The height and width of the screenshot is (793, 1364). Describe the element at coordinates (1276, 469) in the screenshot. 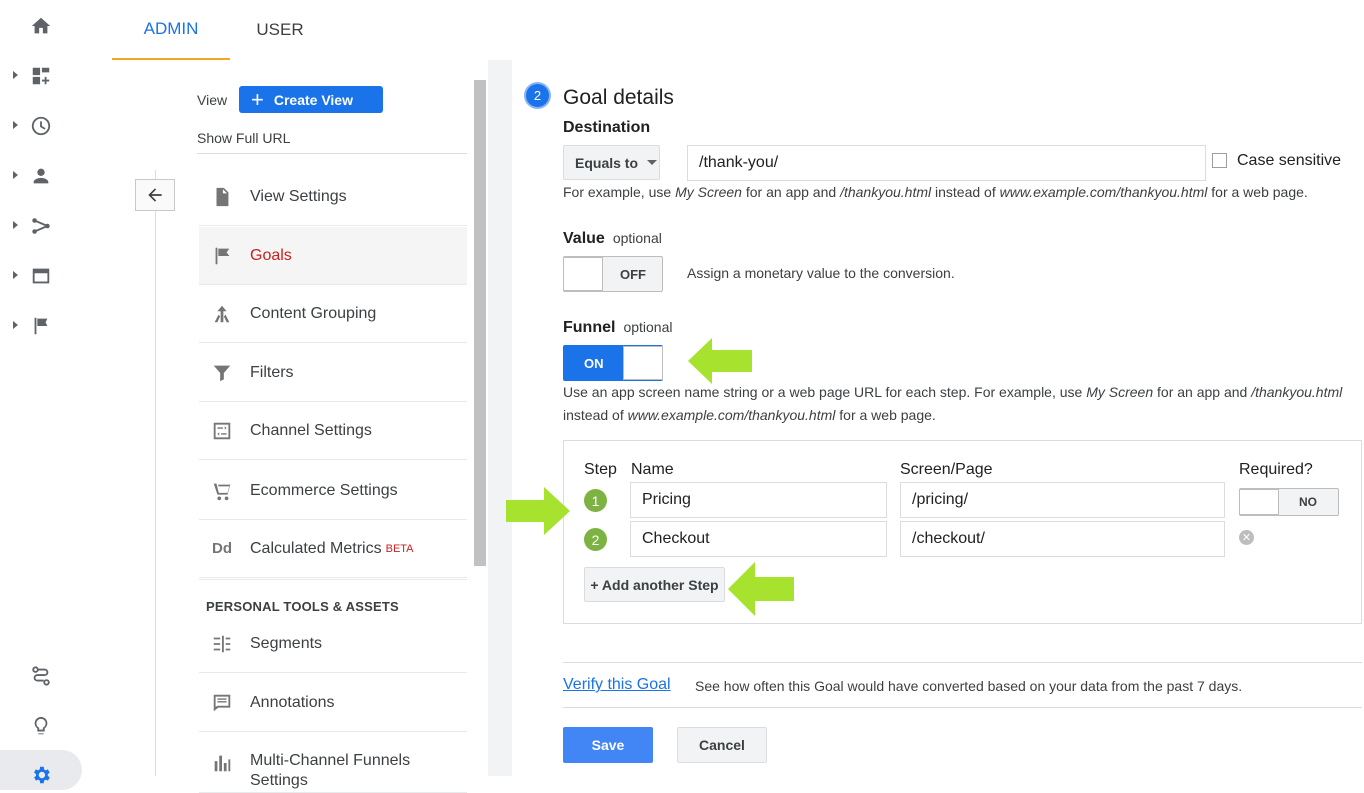

I see `col-required: Required?` at that location.